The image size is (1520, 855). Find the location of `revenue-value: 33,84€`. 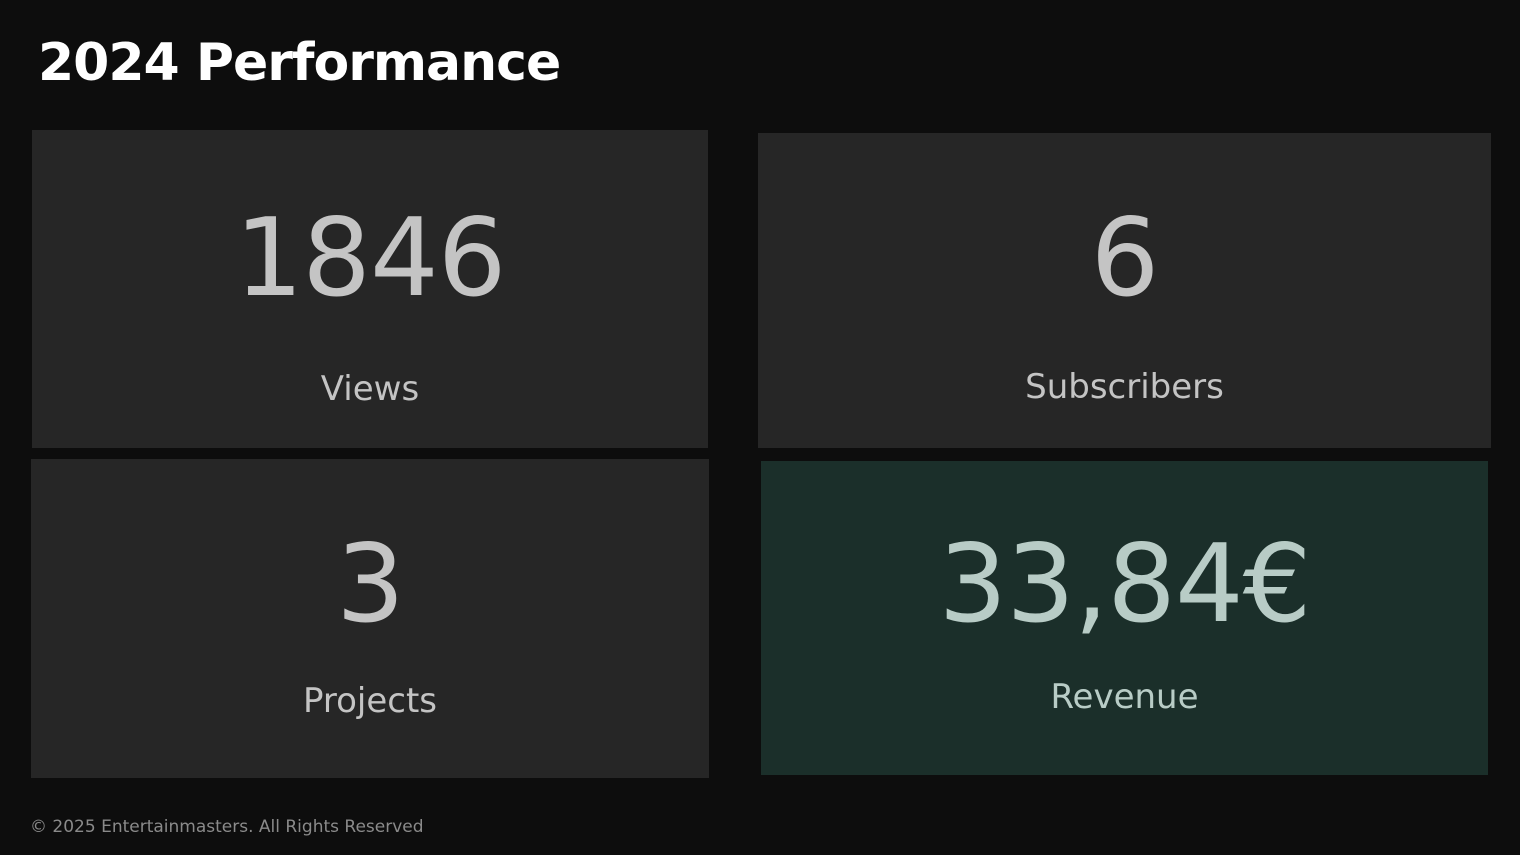

revenue-value: 33,84€ is located at coordinates (1125, 584).